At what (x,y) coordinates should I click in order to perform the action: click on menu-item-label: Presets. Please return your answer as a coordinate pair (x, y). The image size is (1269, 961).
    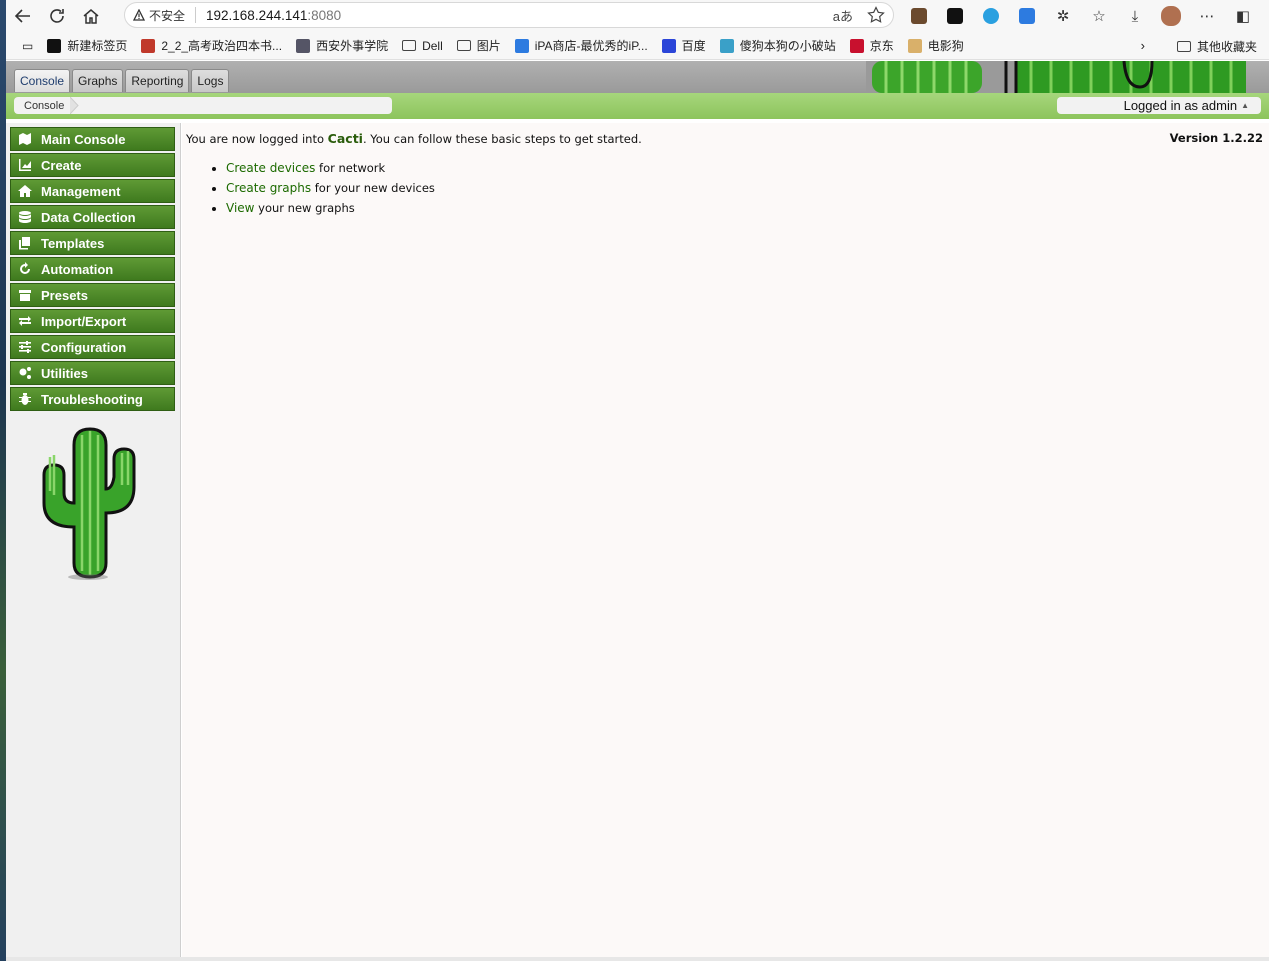
    Looking at the image, I should click on (64, 295).